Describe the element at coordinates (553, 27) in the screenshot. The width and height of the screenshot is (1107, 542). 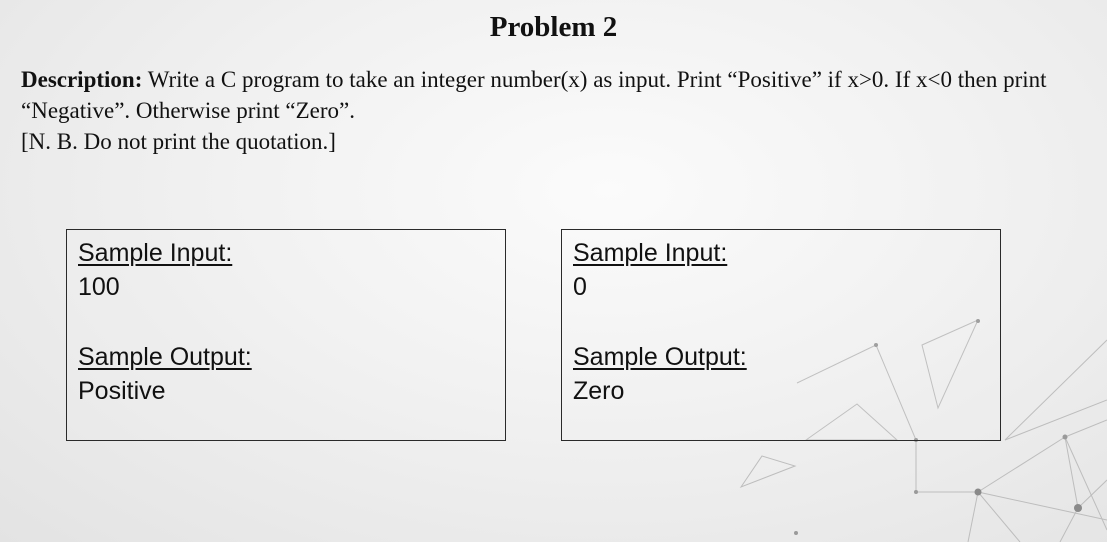
I see `page-title: Problem 2` at that location.